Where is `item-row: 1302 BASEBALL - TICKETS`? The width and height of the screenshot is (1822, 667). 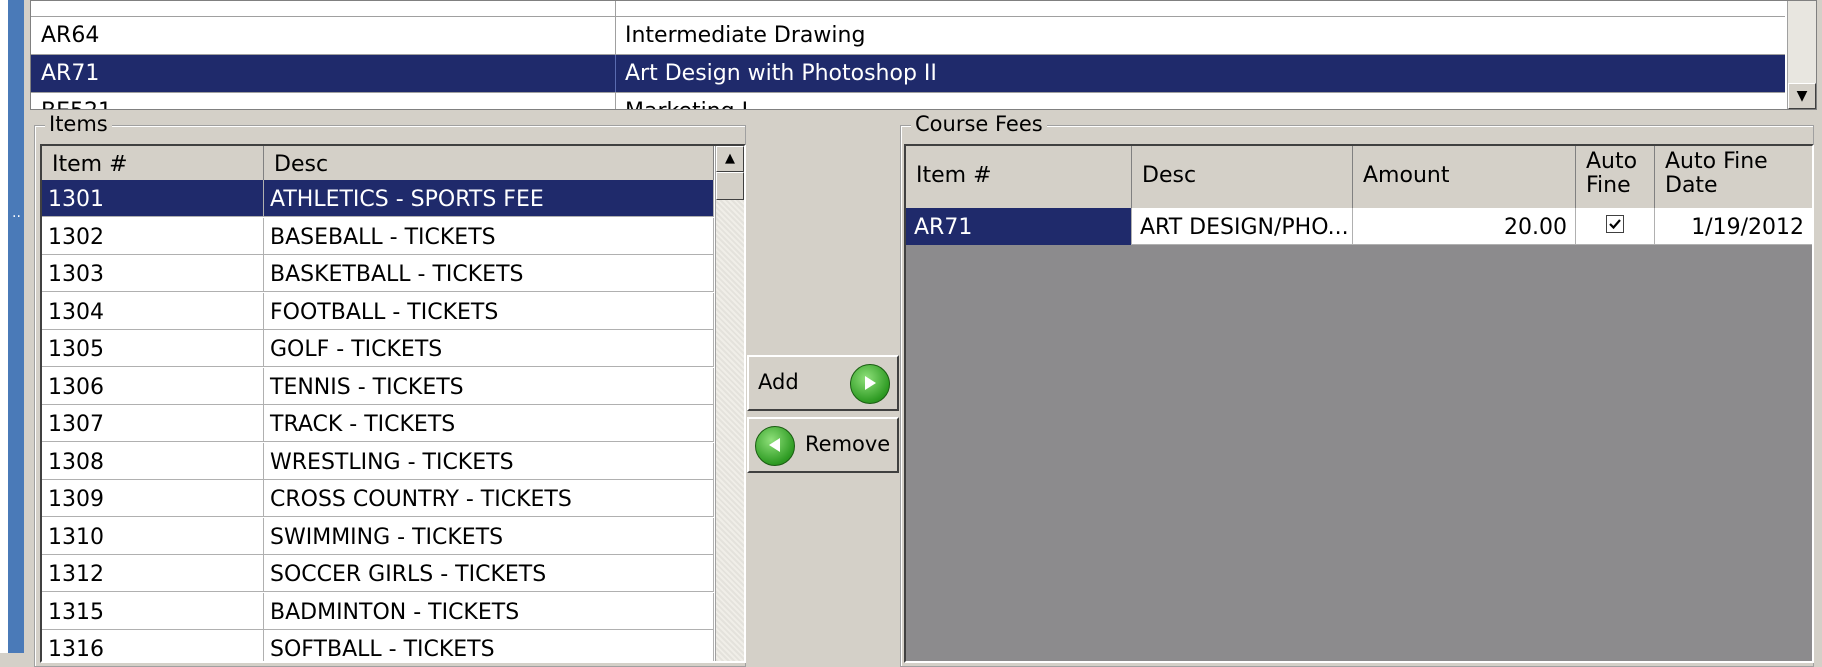 item-row: 1302 BASEBALL - TICKETS is located at coordinates (378, 236).